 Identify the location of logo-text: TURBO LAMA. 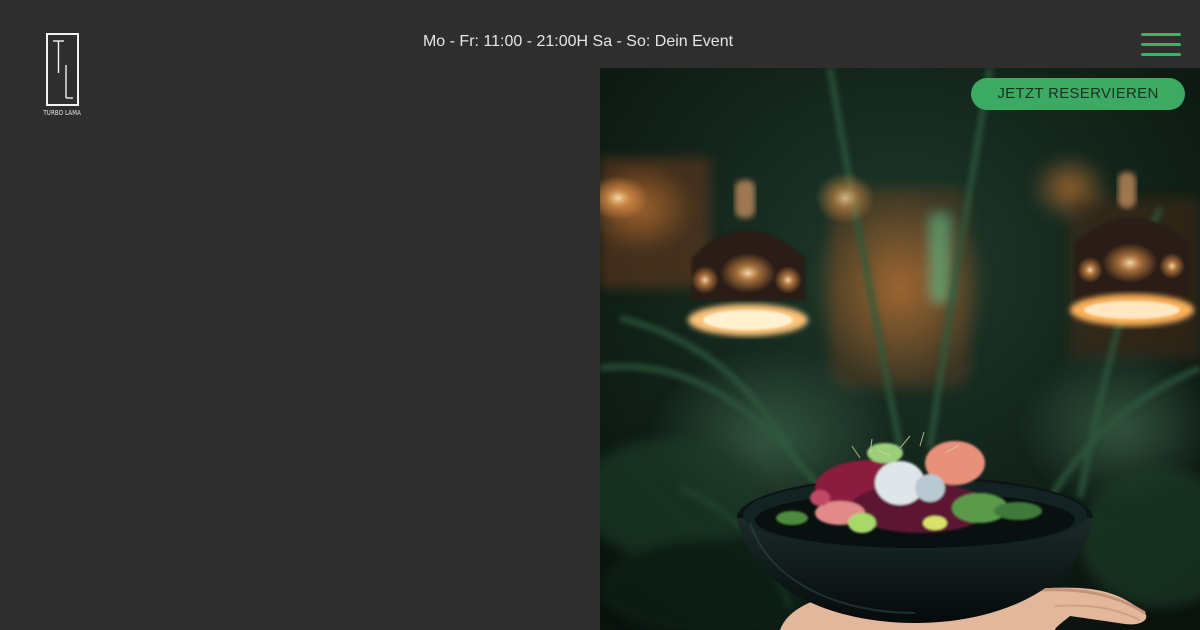
(62, 113).